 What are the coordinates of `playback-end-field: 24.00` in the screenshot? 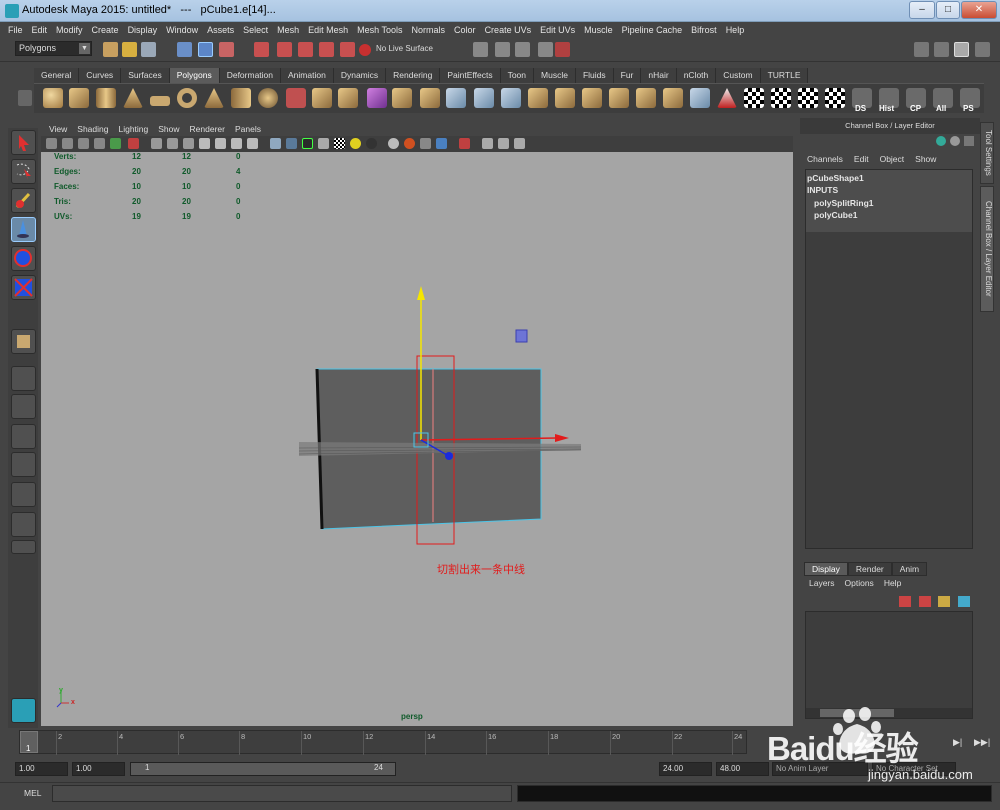 It's located at (685, 769).